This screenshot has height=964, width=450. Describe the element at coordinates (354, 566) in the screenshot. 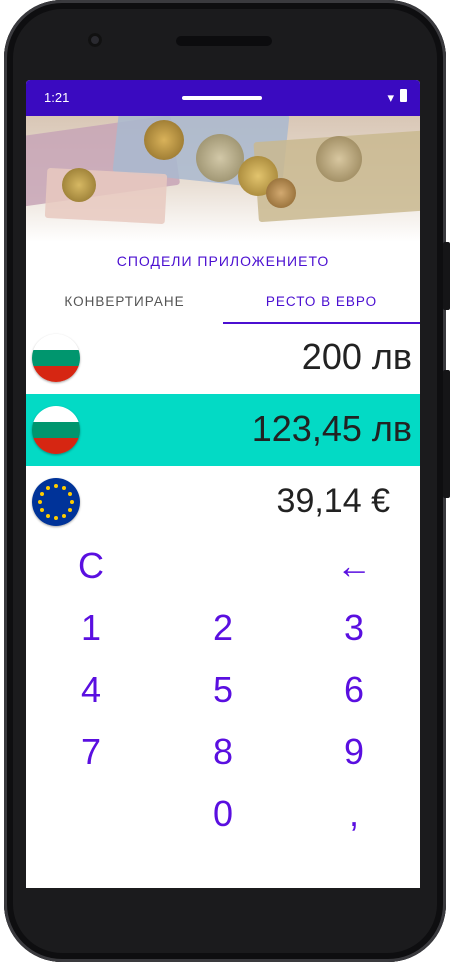

I see `key-backspace: ←` at that location.